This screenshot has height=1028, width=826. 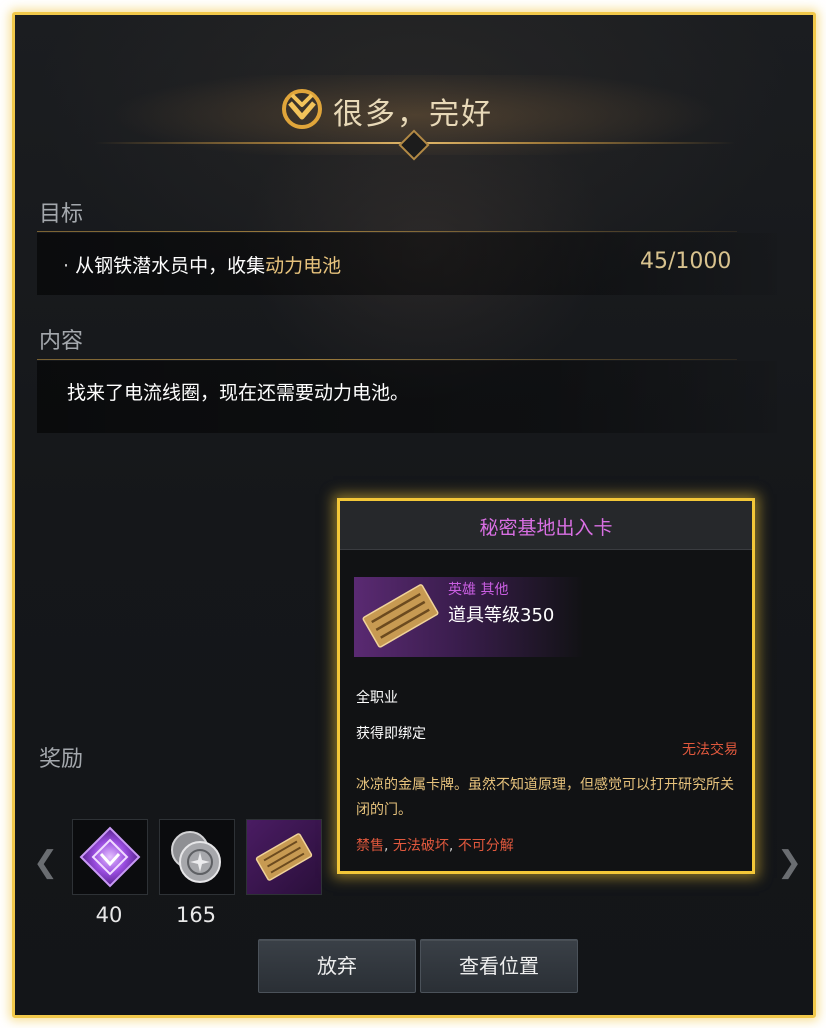 What do you see at coordinates (302, 109) in the screenshot?
I see `quest-emblem-icon` at bounding box center [302, 109].